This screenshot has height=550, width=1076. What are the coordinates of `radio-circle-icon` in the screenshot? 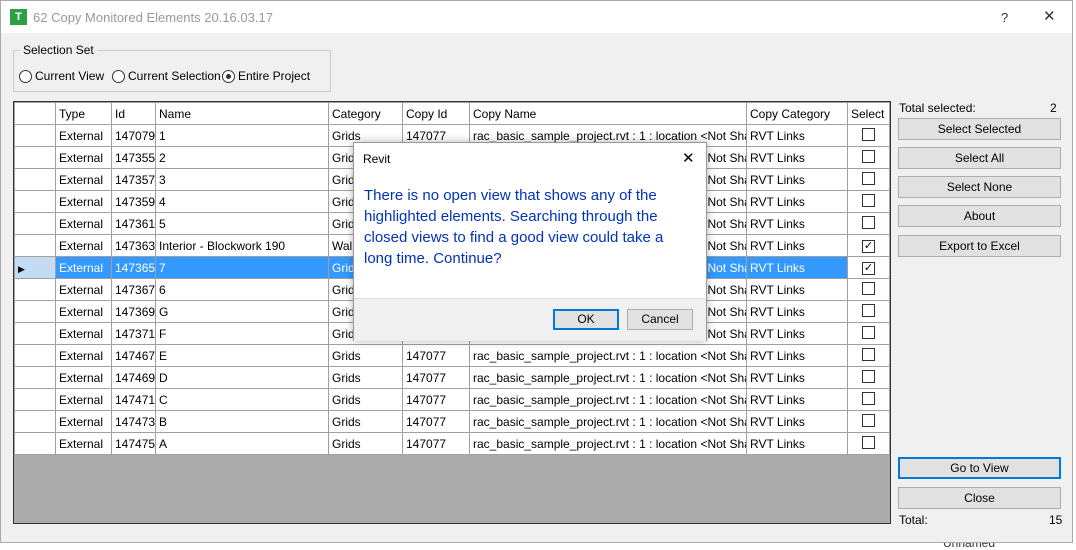 It's located at (228, 76).